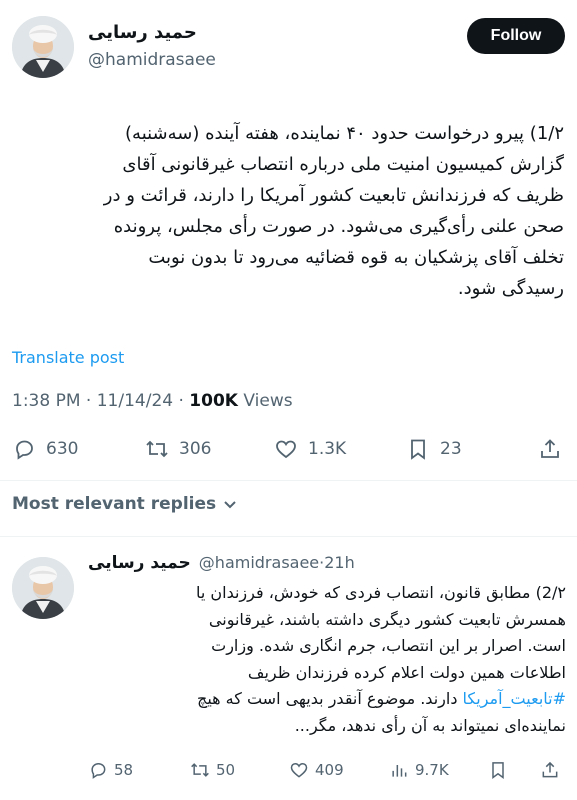 Image resolution: width=577 pixels, height=800 pixels. I want to click on chevron-down-icon, so click(230, 505).